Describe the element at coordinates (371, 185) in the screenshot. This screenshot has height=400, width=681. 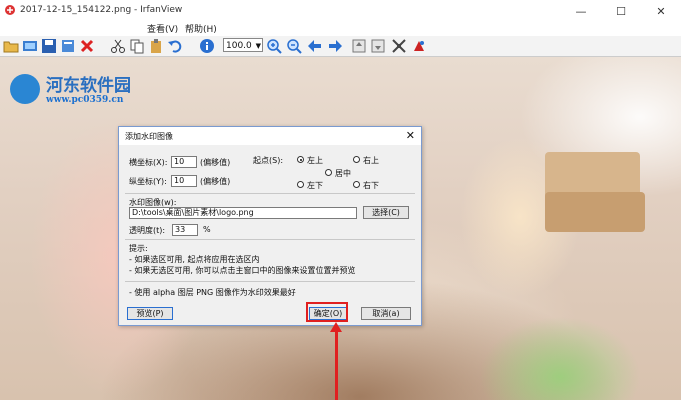
I see `radio-bottom-right-label: 右下` at that location.